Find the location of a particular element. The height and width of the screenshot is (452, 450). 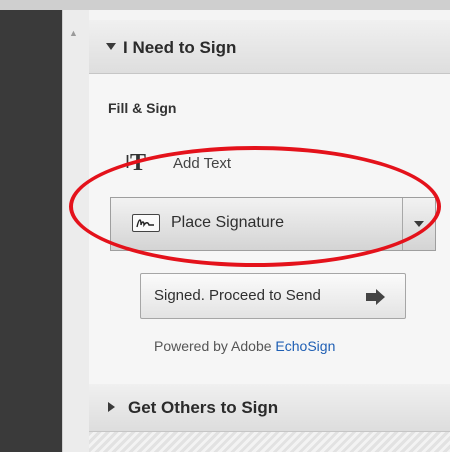

echosign-link: EchoSign is located at coordinates (305, 346).